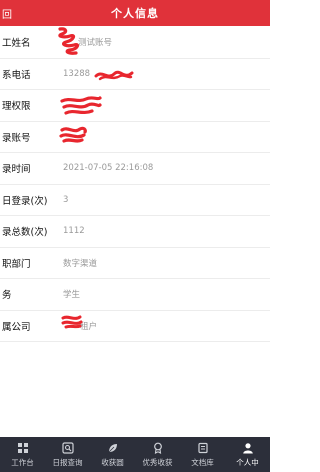 The height and width of the screenshot is (472, 320). I want to click on info-row-phone: 系电话 13288, so click(135, 74).